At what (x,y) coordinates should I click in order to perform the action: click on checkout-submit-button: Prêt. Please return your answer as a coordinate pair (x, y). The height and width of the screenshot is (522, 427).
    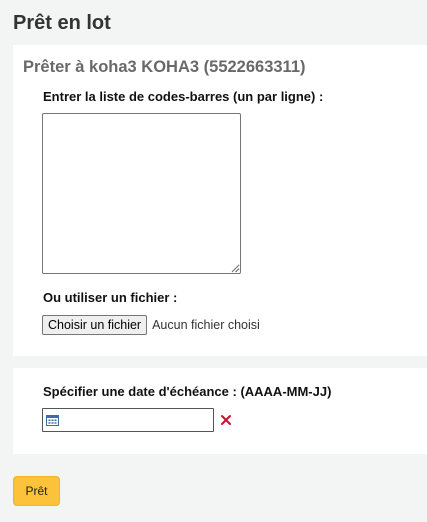
    Looking at the image, I should click on (36, 491).